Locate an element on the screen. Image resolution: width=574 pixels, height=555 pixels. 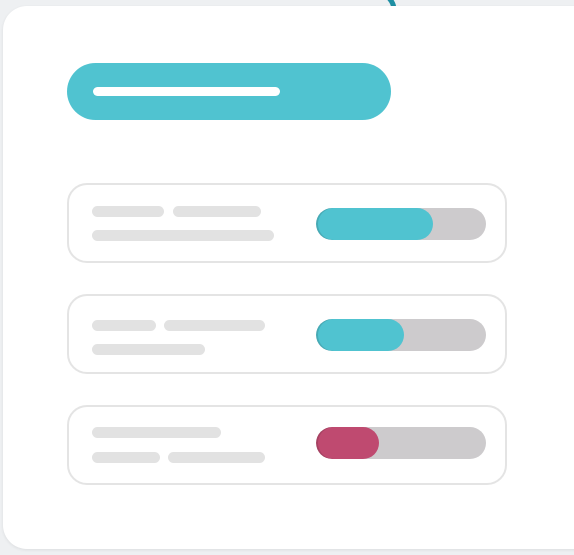
header-title-placeholder is located at coordinates (186, 91).